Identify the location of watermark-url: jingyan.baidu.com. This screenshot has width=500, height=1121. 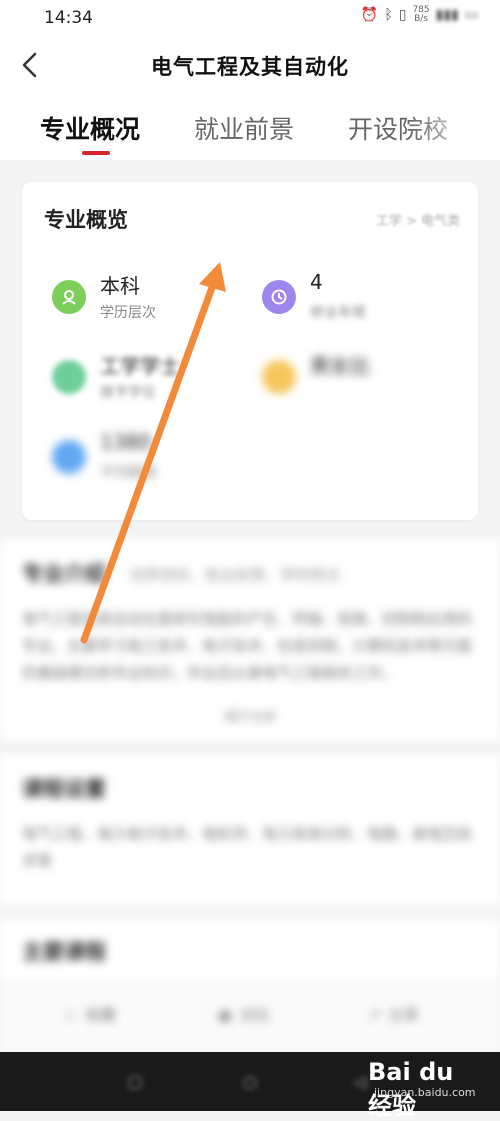
(425, 1092).